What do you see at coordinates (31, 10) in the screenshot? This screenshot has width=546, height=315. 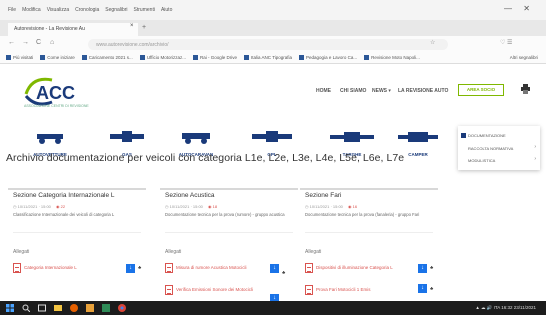 I see `menu-edit: Modifica` at bounding box center [31, 10].